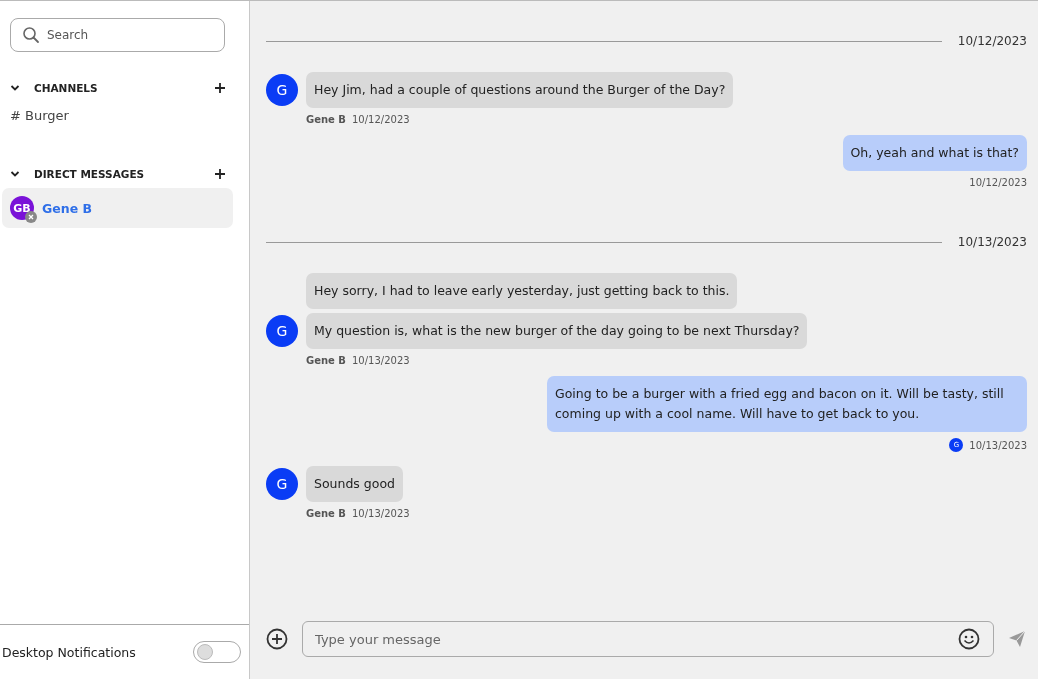 The width and height of the screenshot is (1038, 679). I want to click on notifications-toggle, so click(217, 652).